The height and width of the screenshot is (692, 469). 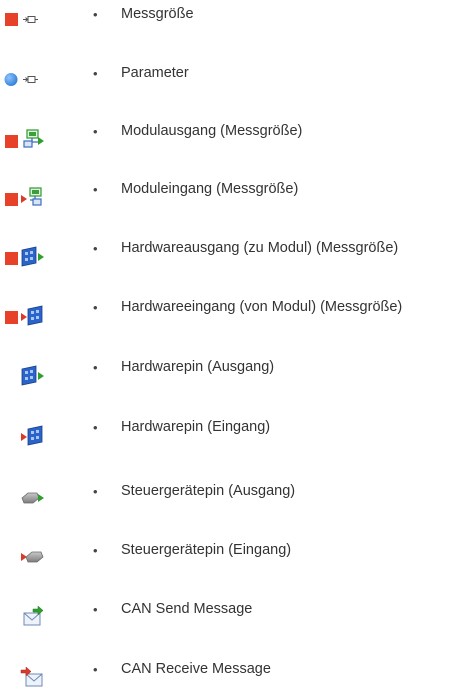 I want to click on legend-row-ecu-pin-input: • Steuergerätepin (Eingang), so click(x=234, y=556).